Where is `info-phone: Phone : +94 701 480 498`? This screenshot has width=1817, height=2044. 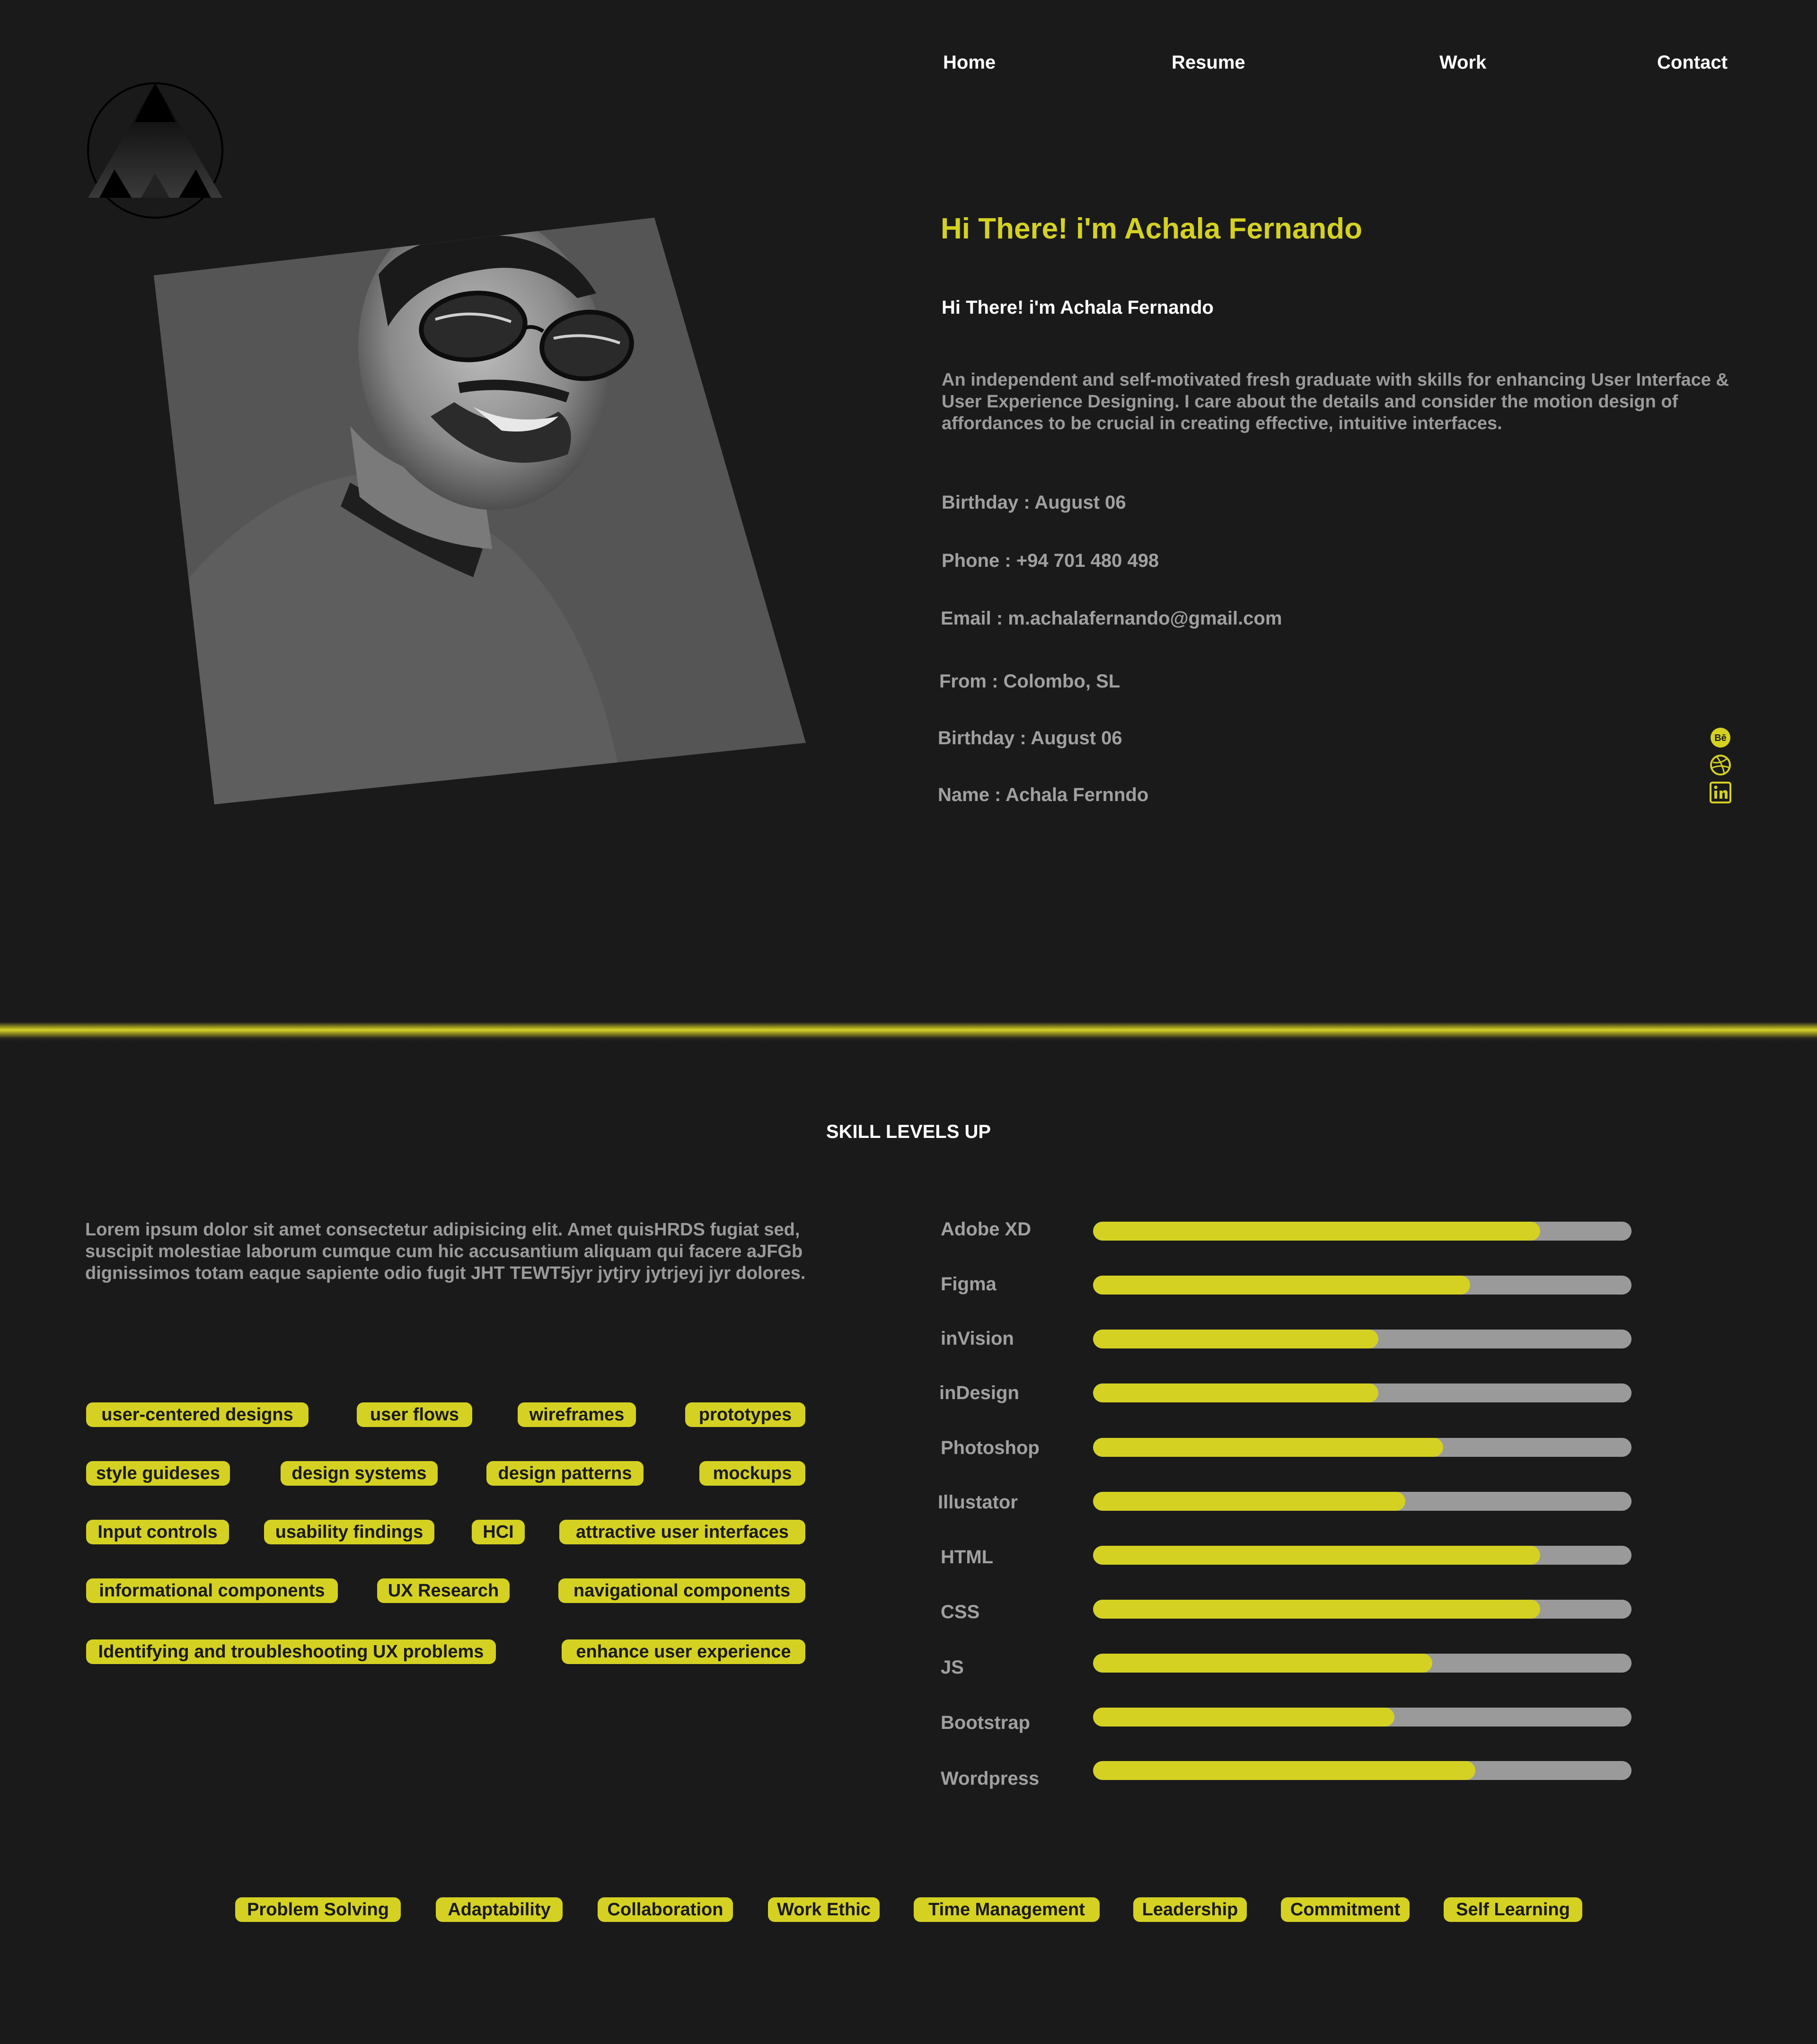 info-phone: Phone : +94 701 480 498 is located at coordinates (1051, 560).